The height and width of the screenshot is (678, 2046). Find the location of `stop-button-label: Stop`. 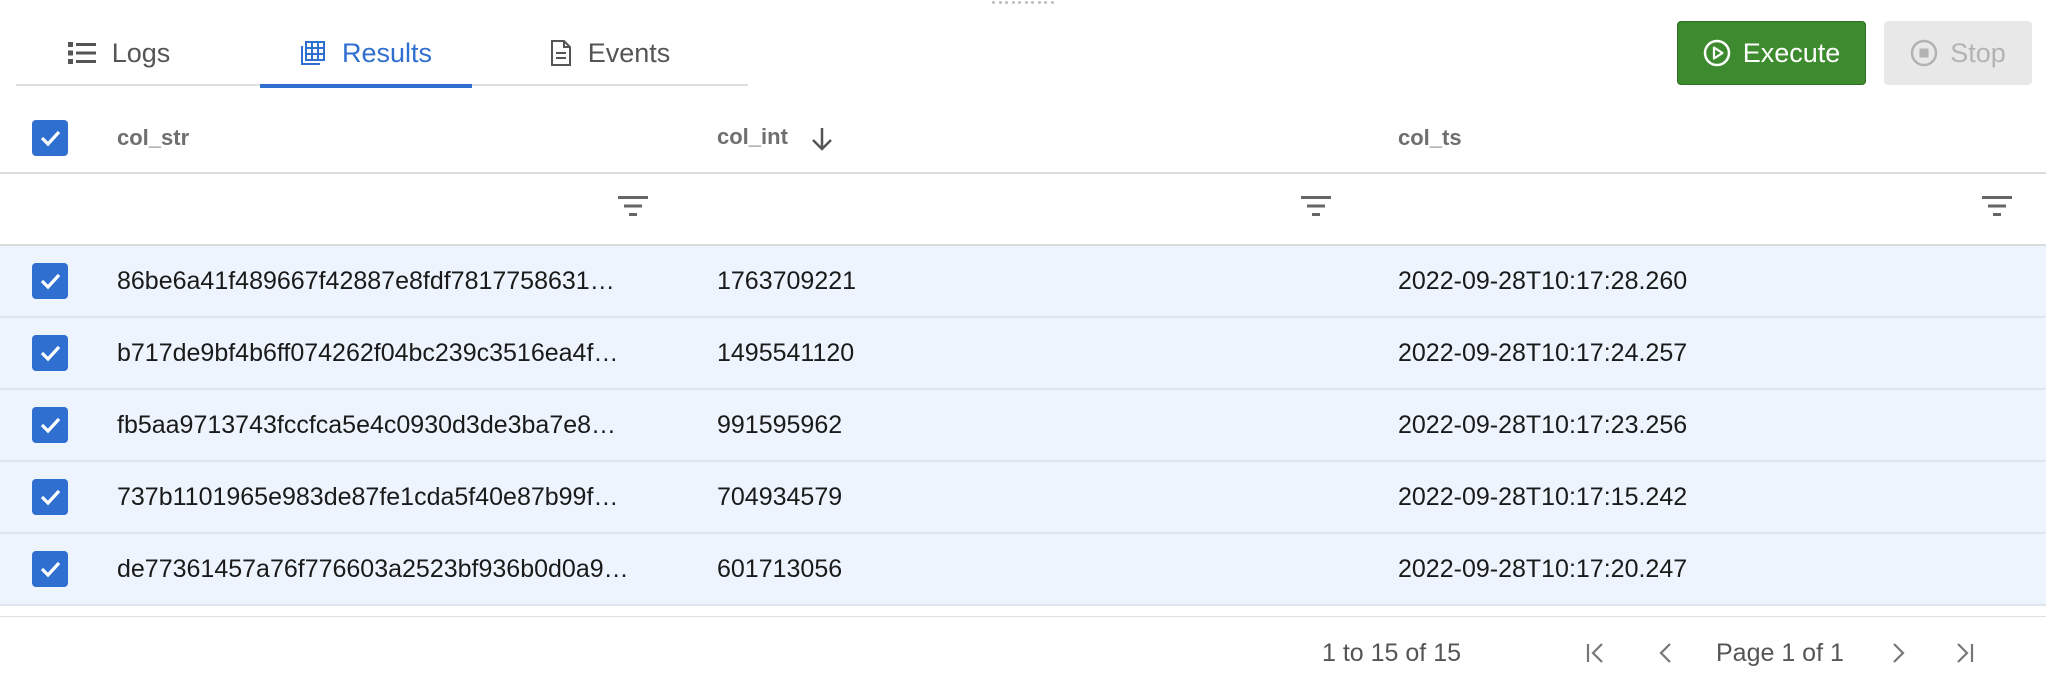

stop-button-label: Stop is located at coordinates (1978, 52).